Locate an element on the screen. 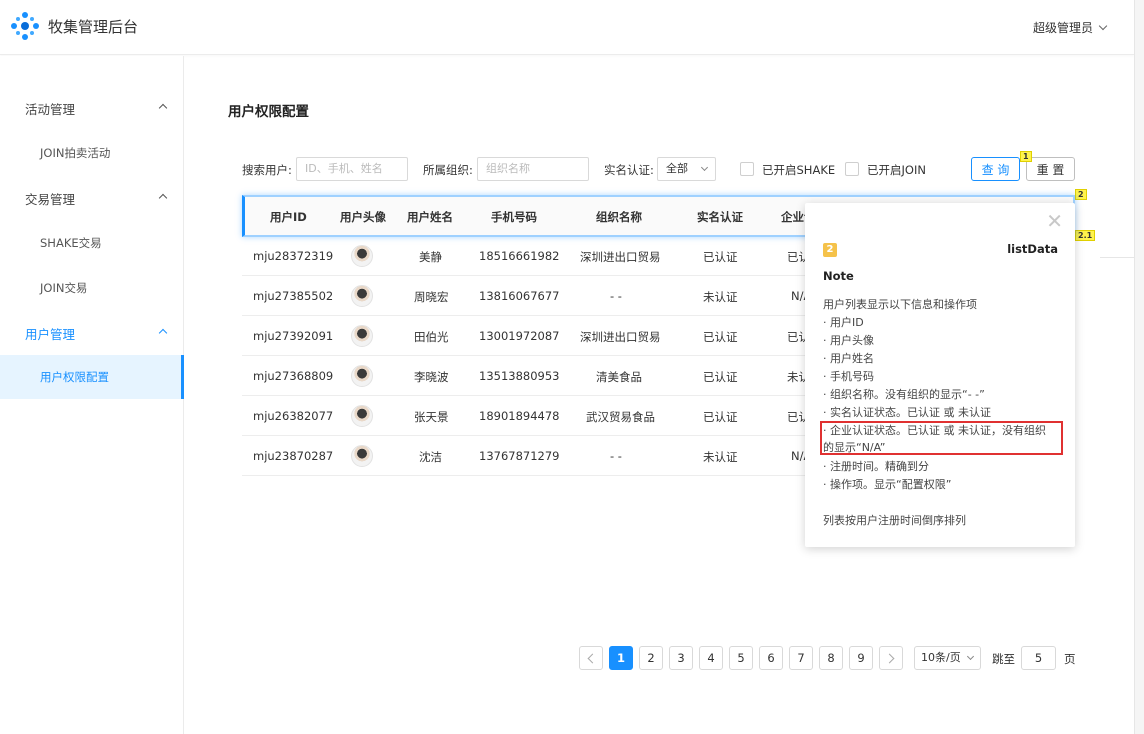  sidebar-item-label: JOIN拍卖活动 is located at coordinates (75, 153).